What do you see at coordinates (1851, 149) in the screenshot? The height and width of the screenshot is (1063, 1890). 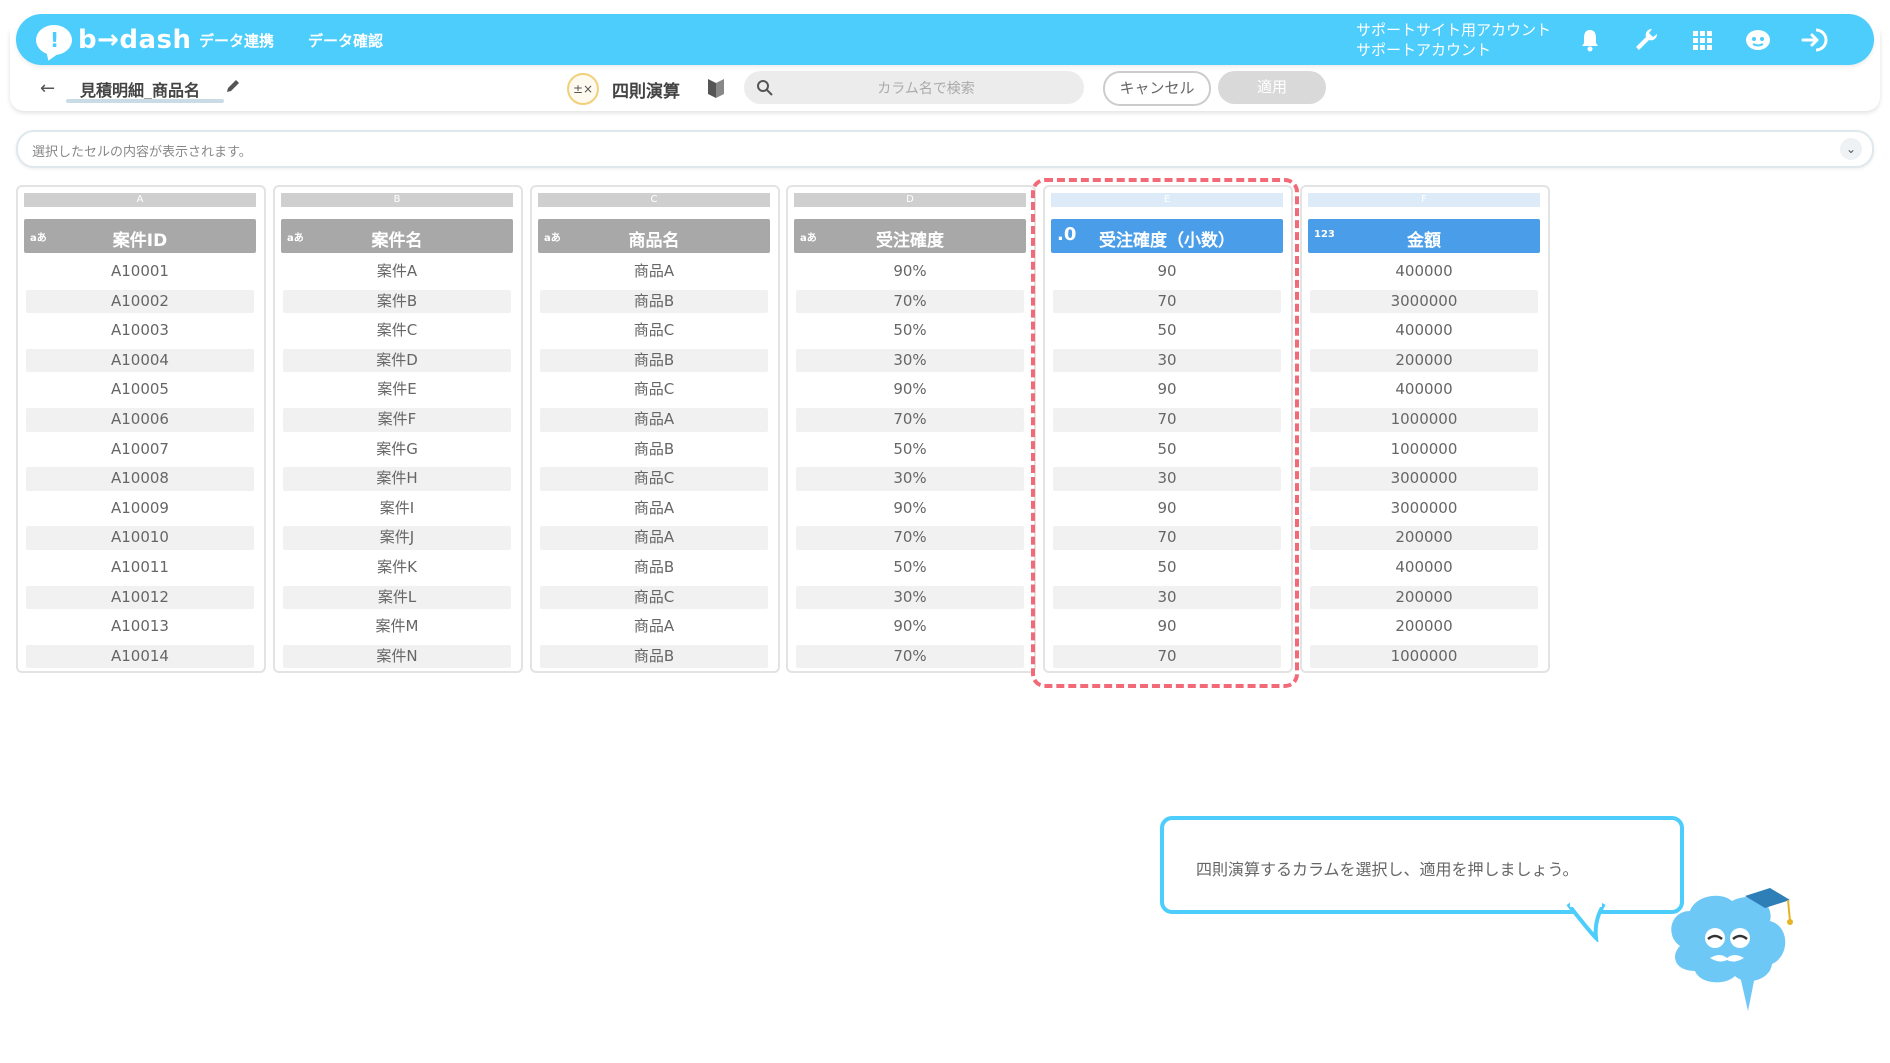 I see `chevron-down-icon: ⌄` at bounding box center [1851, 149].